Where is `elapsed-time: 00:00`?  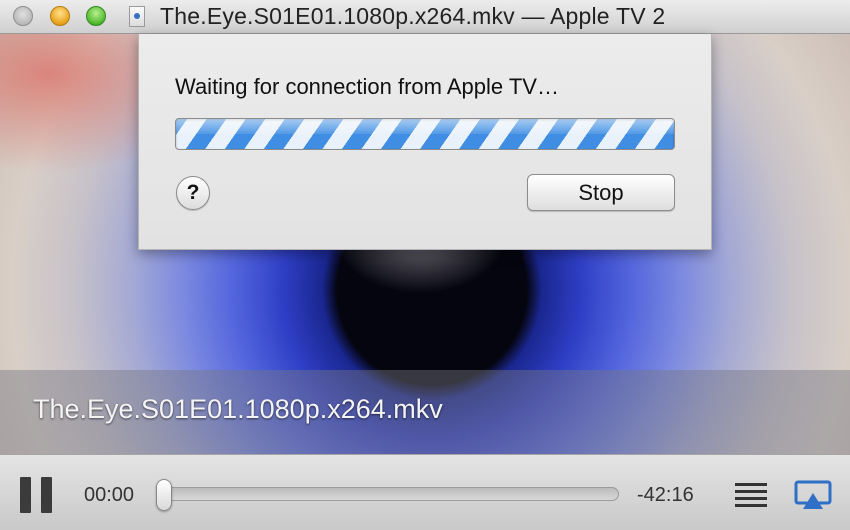
elapsed-time: 00:00 is located at coordinates (109, 495).